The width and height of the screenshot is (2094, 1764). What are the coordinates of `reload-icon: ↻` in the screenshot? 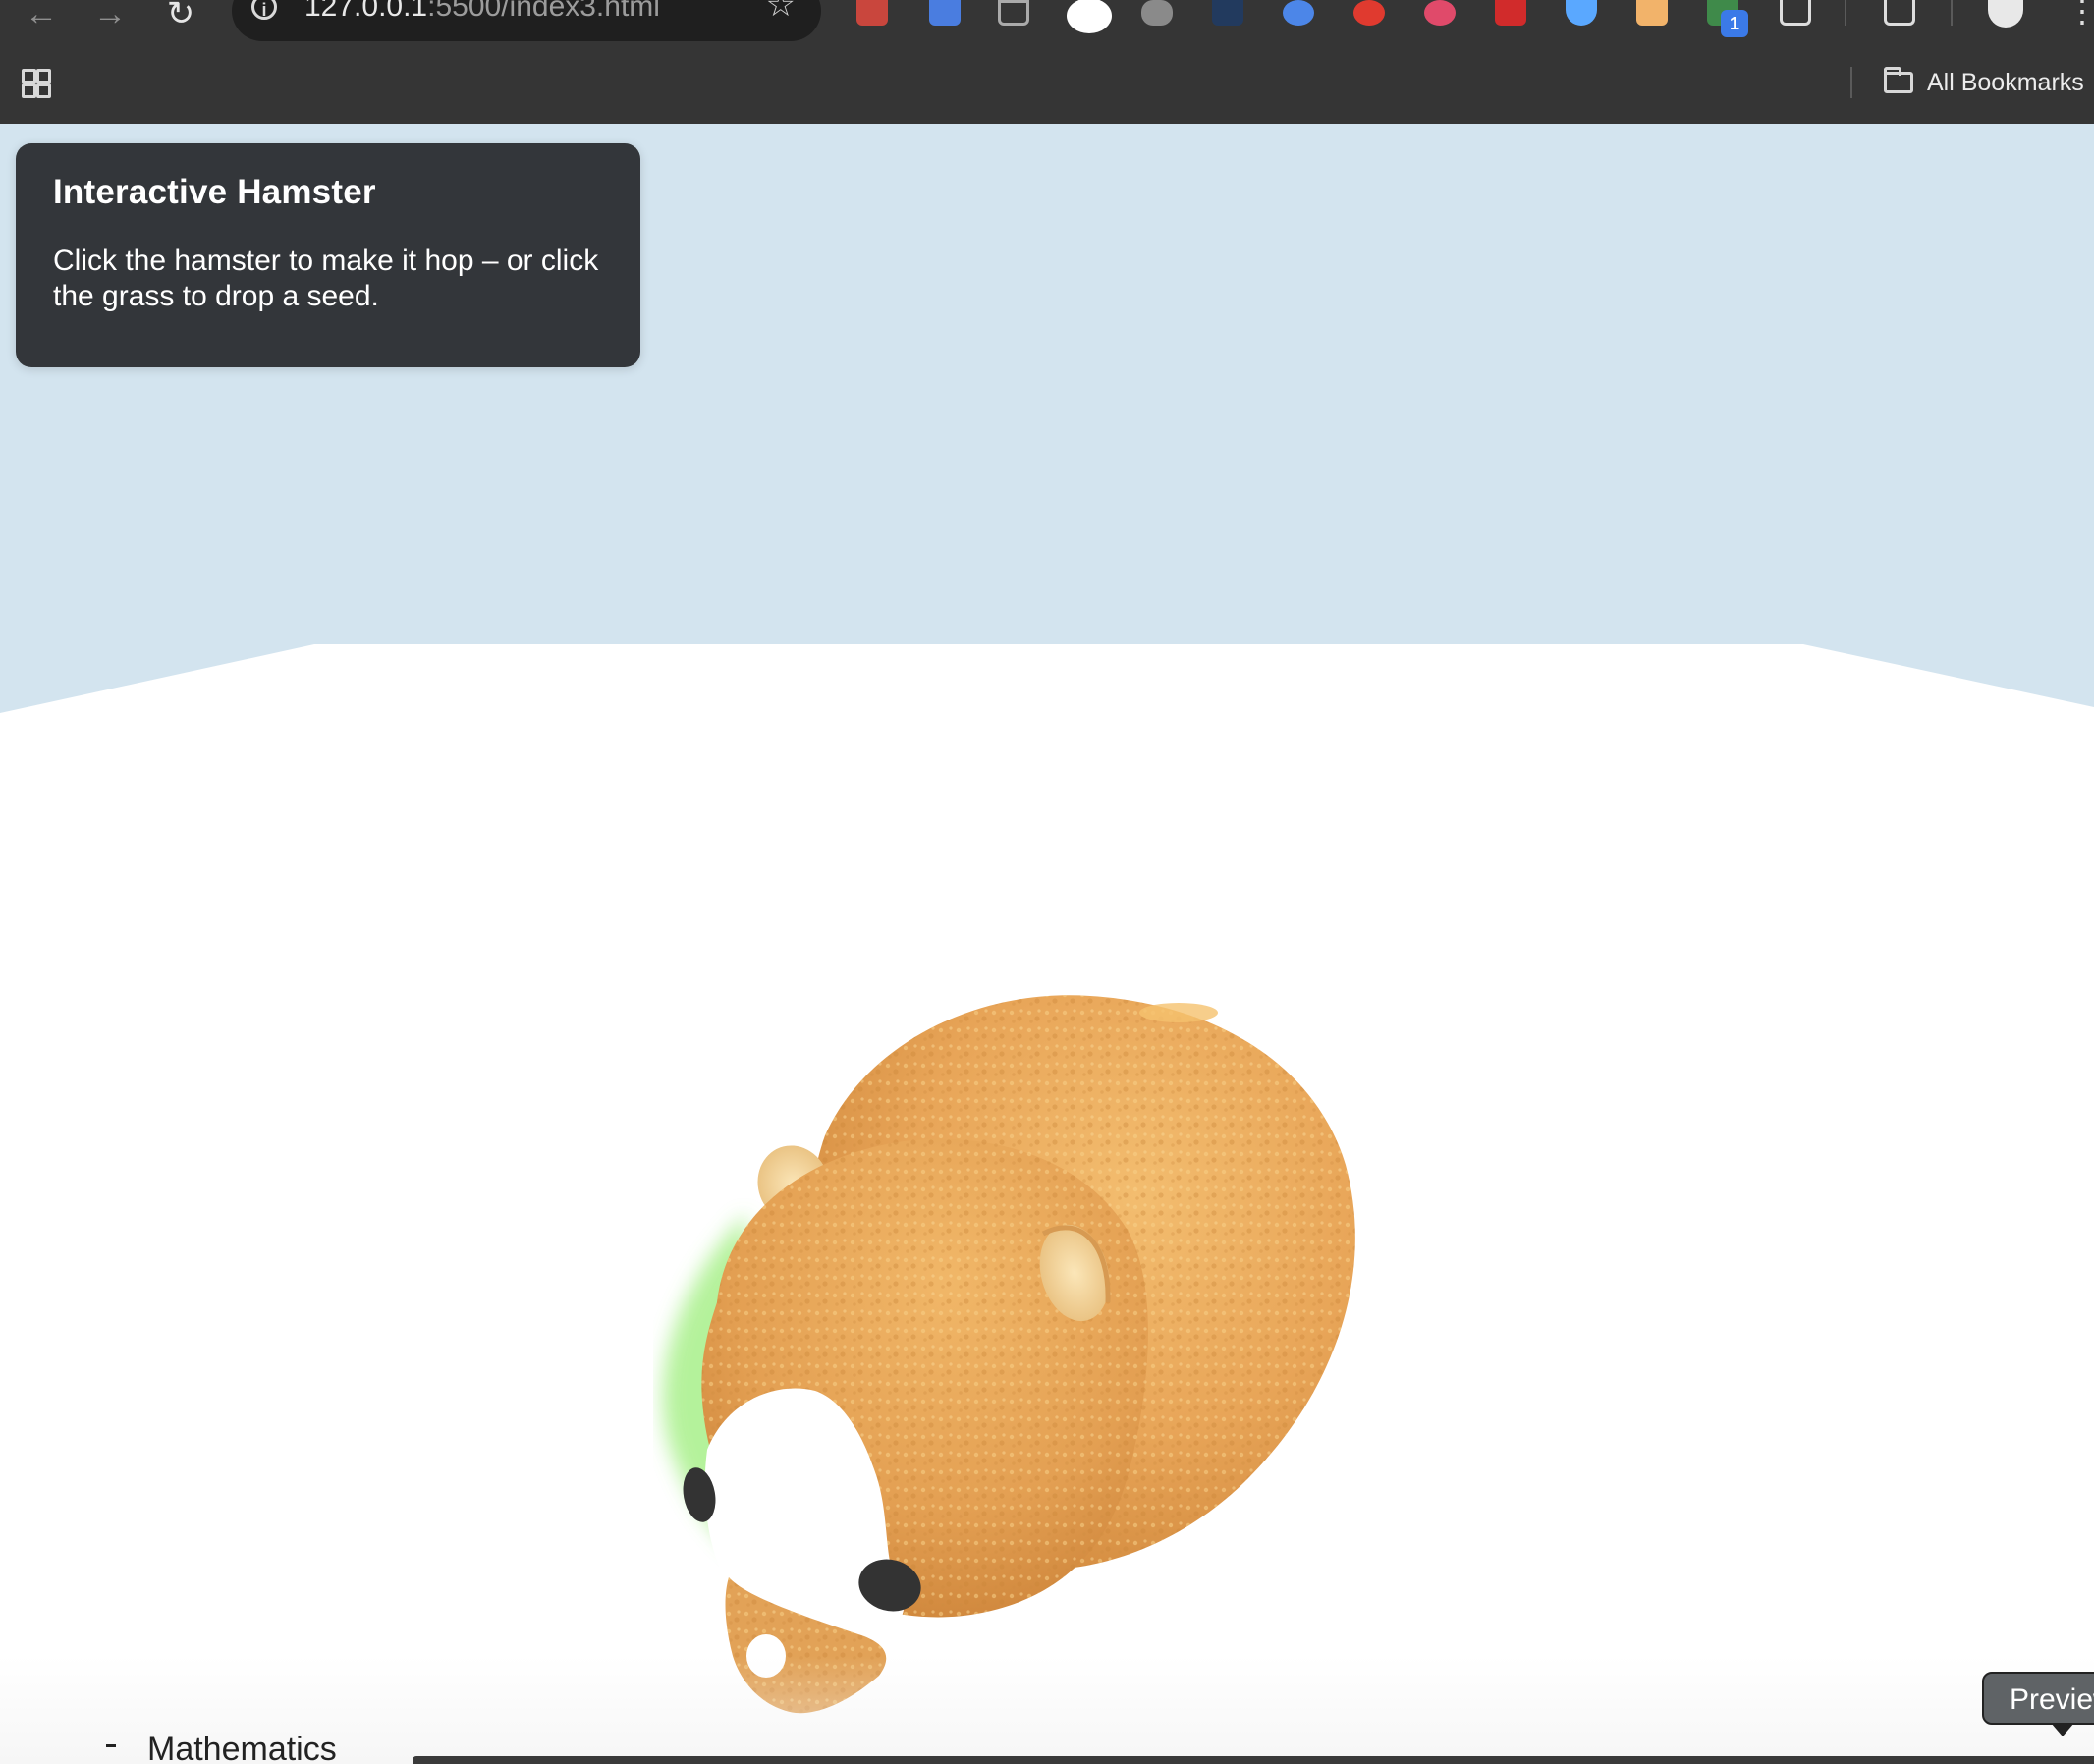 It's located at (180, 22).